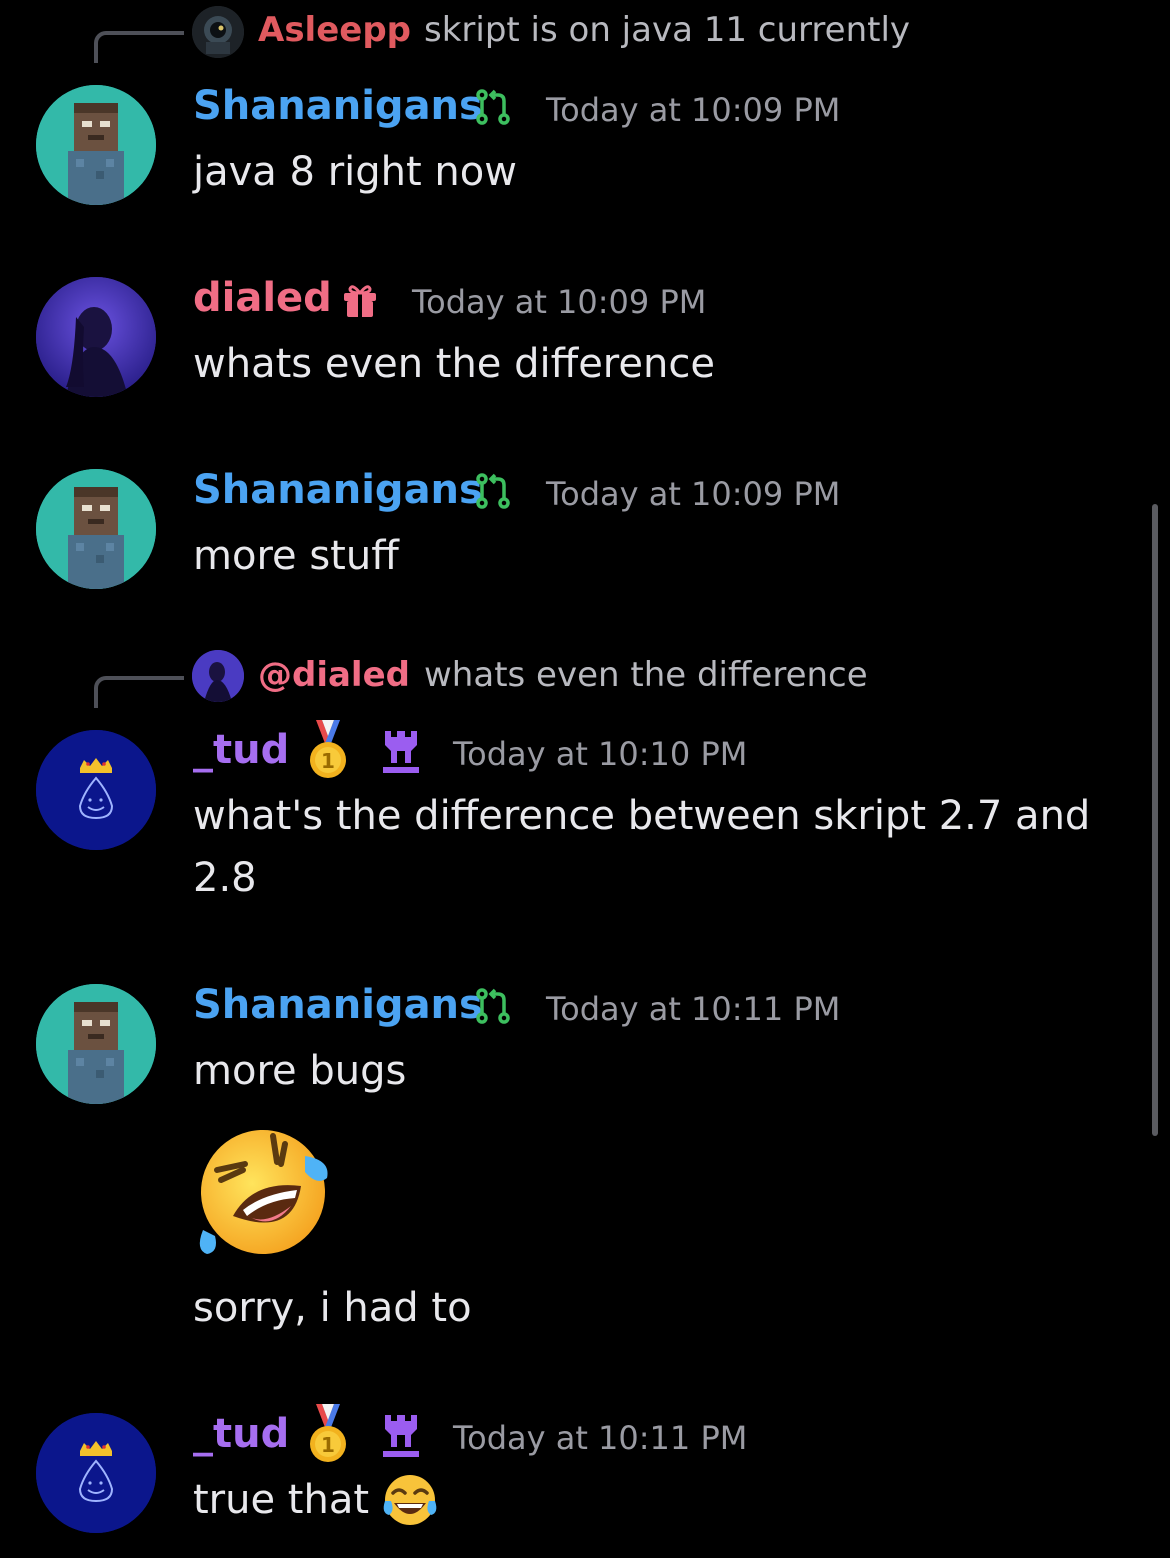 This screenshot has height=1558, width=1170. What do you see at coordinates (454, 364) in the screenshot?
I see `message-text: whats even the difference` at bounding box center [454, 364].